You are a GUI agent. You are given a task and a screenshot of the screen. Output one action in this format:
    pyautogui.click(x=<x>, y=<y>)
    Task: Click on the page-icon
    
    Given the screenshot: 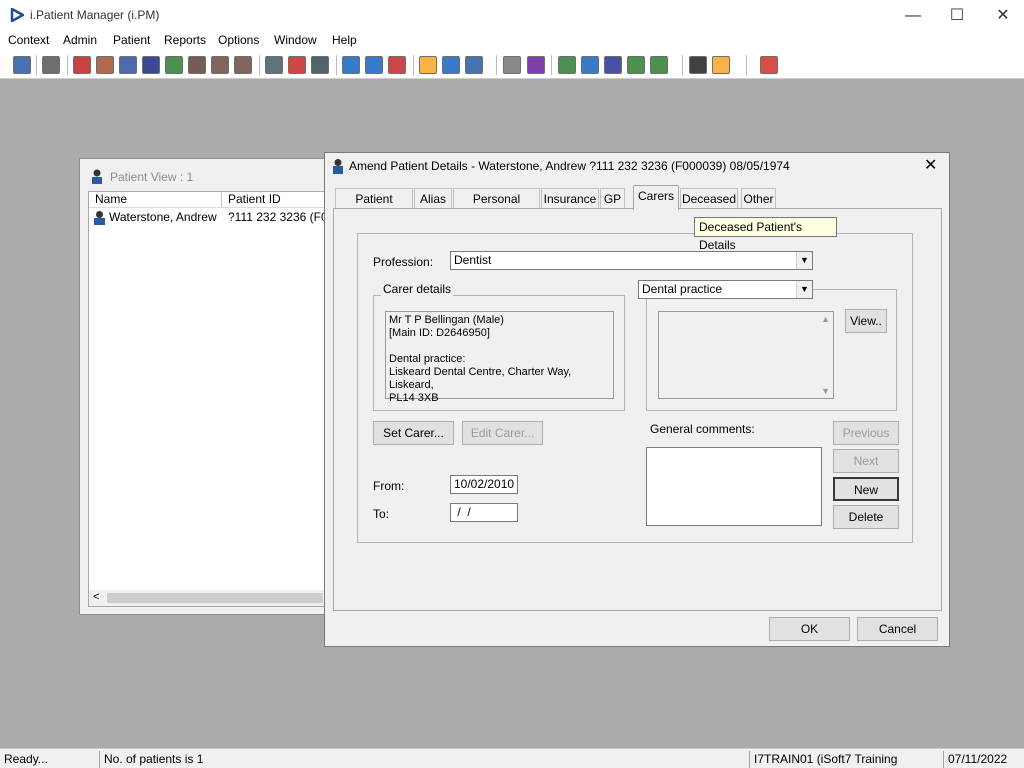 What is the action you would take?
    pyautogui.click(x=512, y=65)
    